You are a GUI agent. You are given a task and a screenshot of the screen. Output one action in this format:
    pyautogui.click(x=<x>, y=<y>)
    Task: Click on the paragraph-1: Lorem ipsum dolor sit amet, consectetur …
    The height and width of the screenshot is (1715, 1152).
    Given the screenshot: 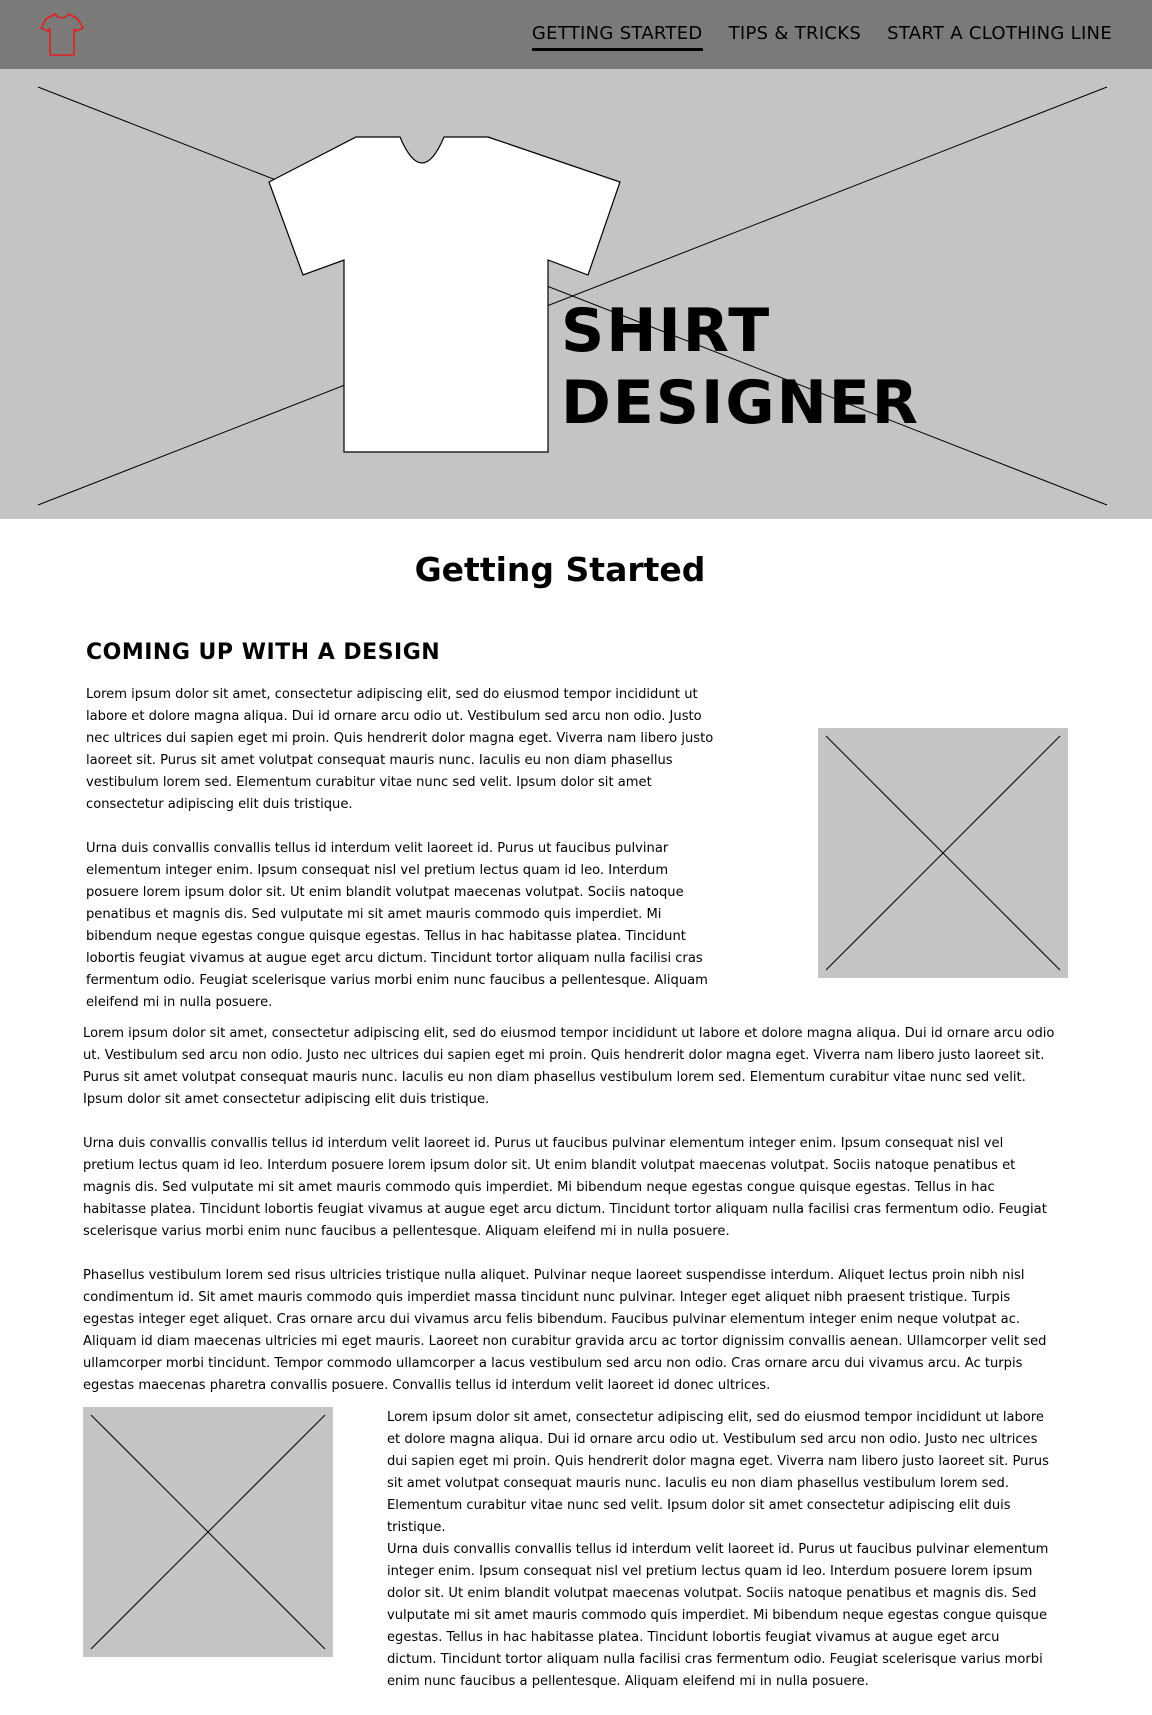 What is the action you would take?
    pyautogui.click(x=400, y=749)
    